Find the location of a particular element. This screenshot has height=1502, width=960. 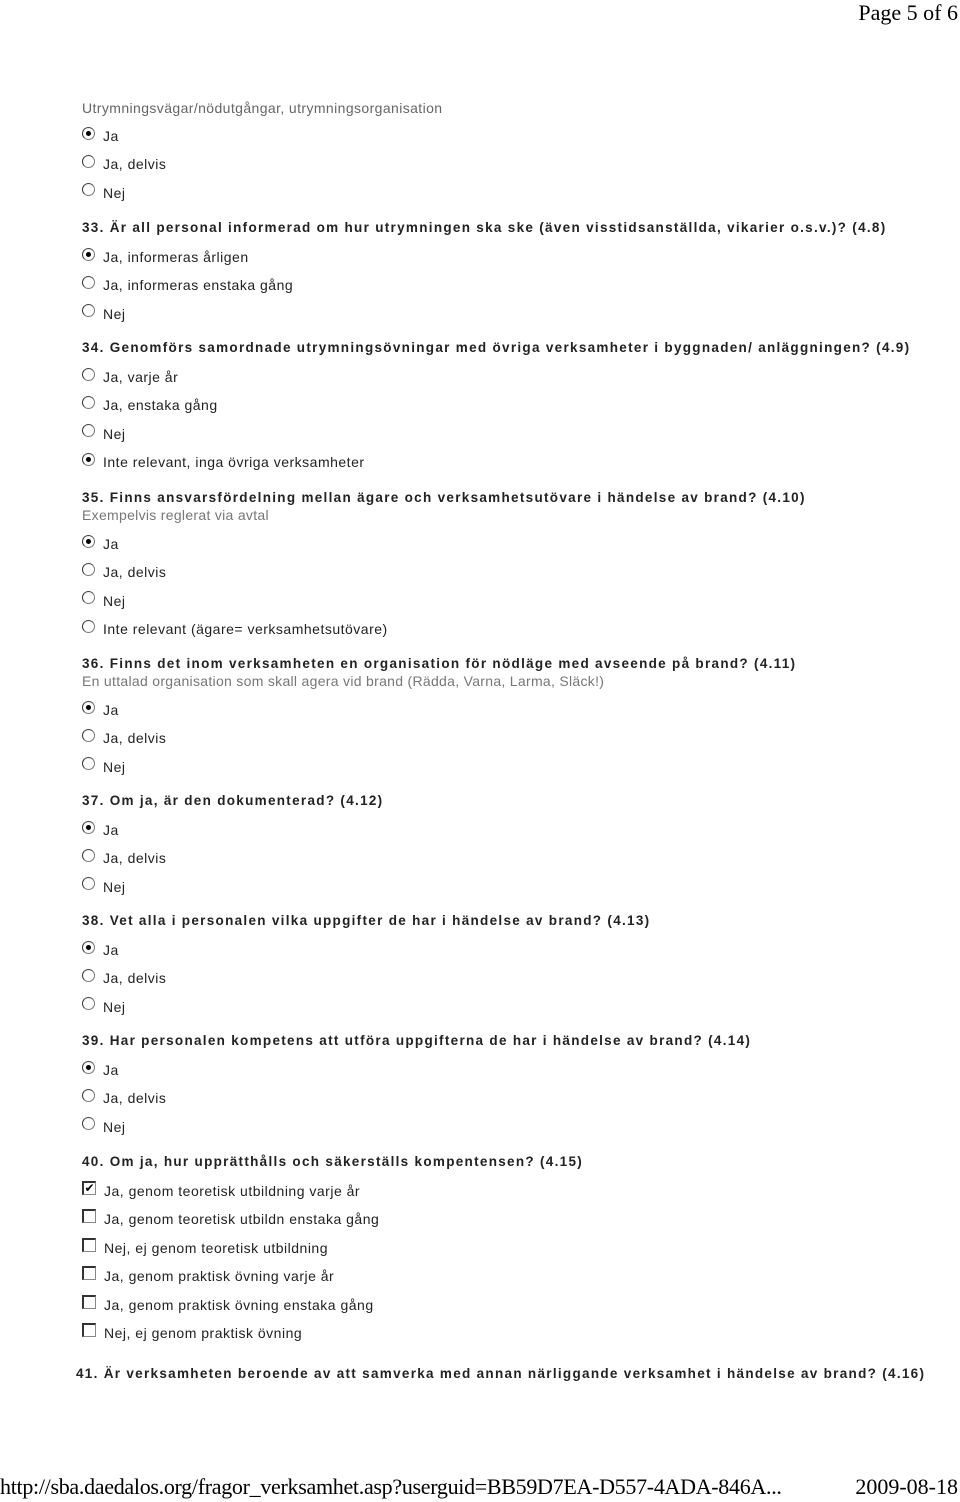

option-label: Nej, ej genom teoretisk utbildning is located at coordinates (216, 1247).